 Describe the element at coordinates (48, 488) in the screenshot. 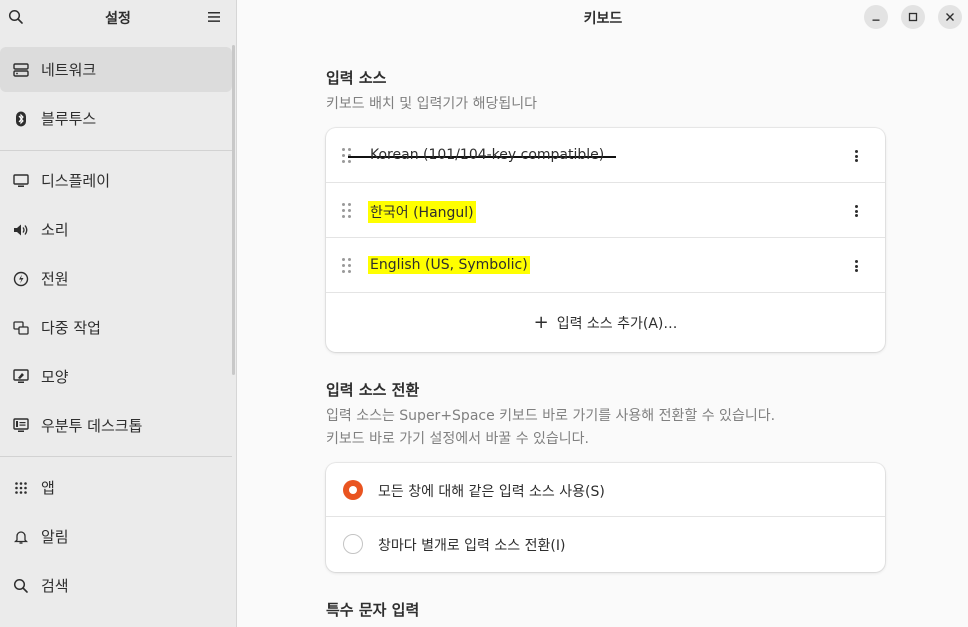

I see `sidebar-item-label: 앱` at that location.